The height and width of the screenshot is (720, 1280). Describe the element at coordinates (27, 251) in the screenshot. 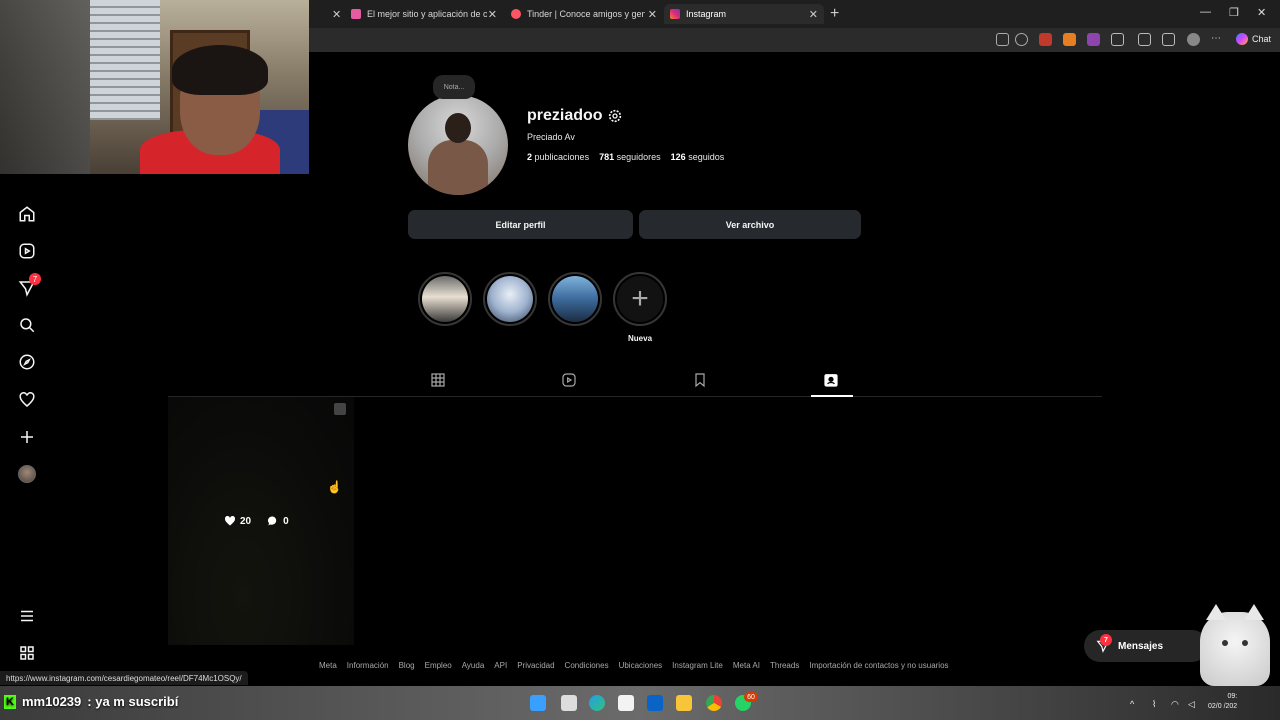

I see `reels-icon` at that location.